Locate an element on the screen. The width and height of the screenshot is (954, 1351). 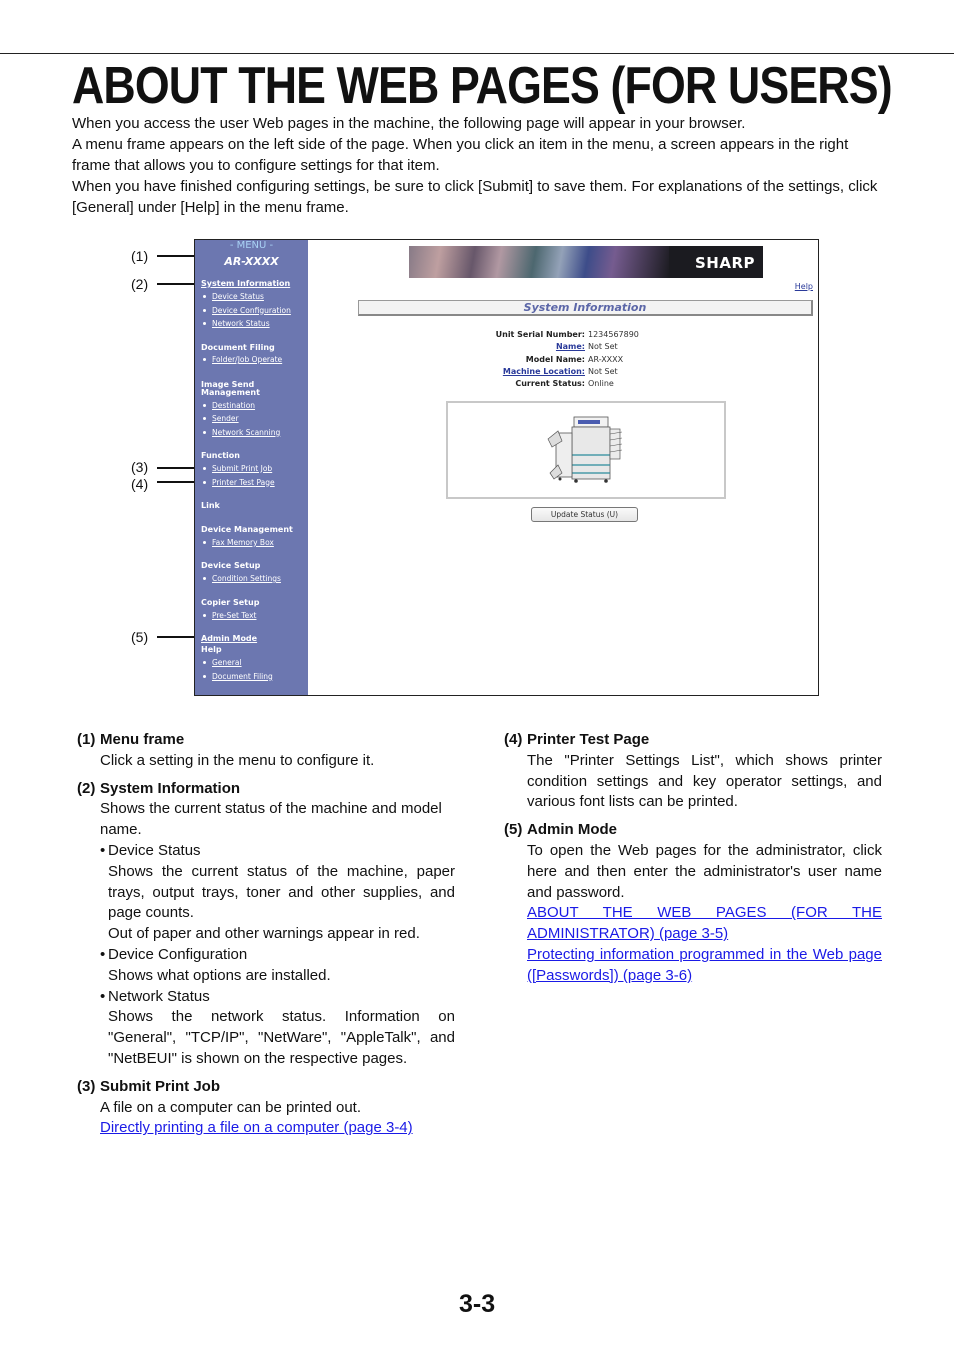
callout-1: (1) is located at coordinates (140, 256).